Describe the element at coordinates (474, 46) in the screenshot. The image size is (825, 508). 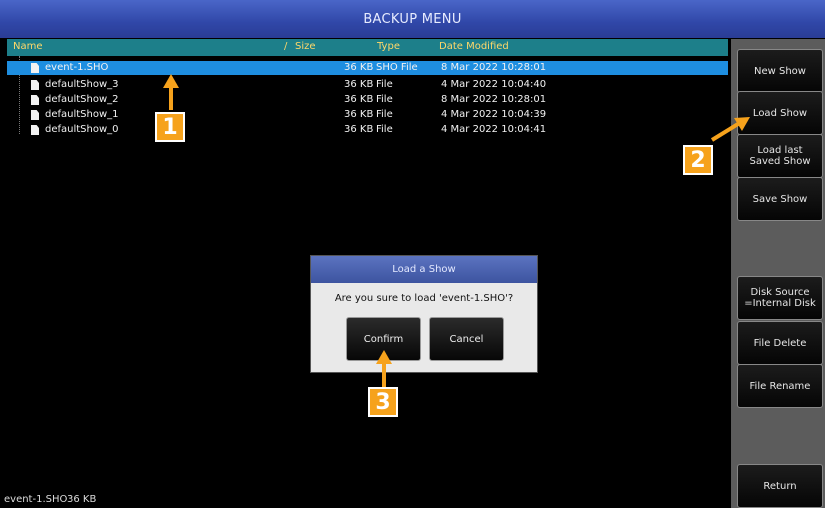
I see `column-date: Date Modified` at that location.